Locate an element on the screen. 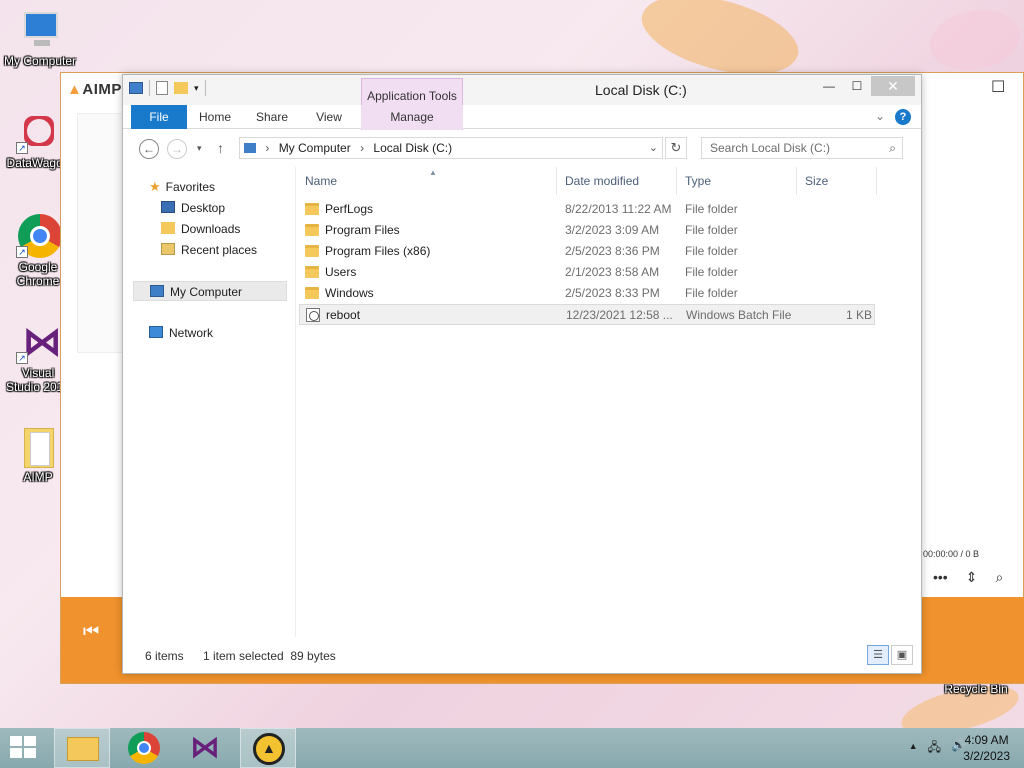 The image size is (1024, 768). maximize-button: ☐ is located at coordinates (857, 86).